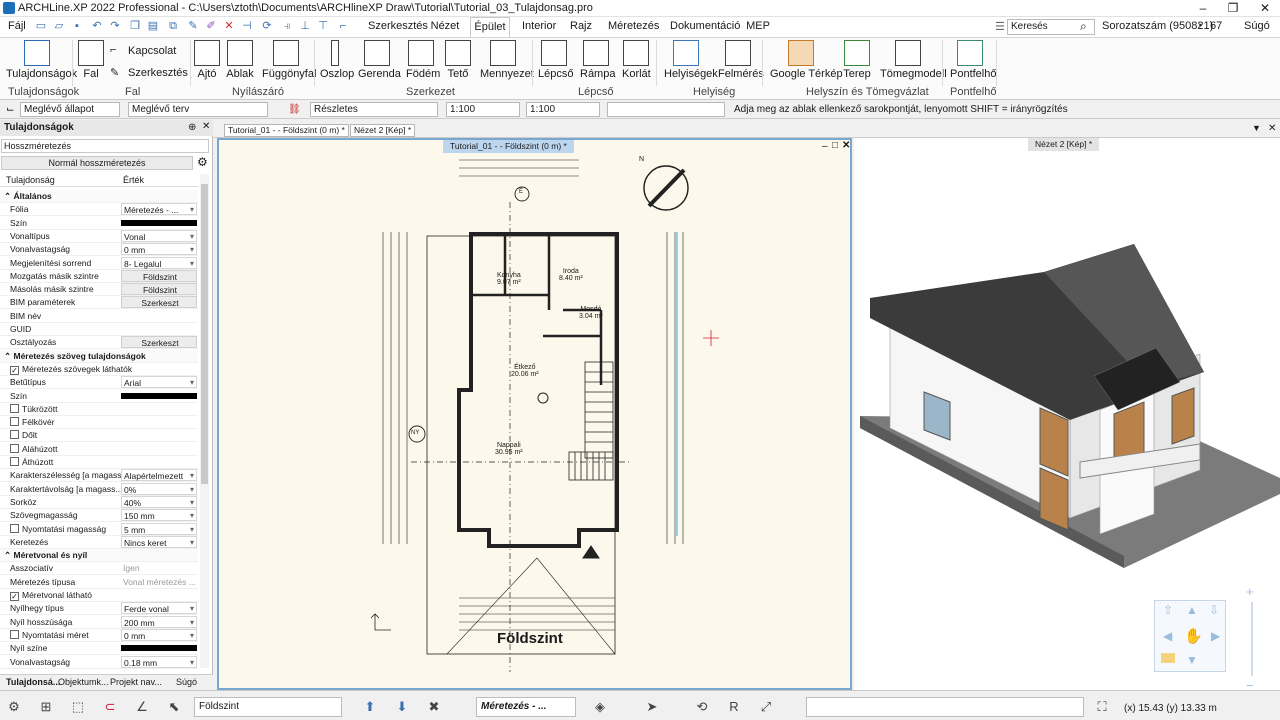 The width and height of the screenshot is (1280, 720). What do you see at coordinates (159, 249) in the screenshot?
I see `property-value: 0 mm` at bounding box center [159, 249].